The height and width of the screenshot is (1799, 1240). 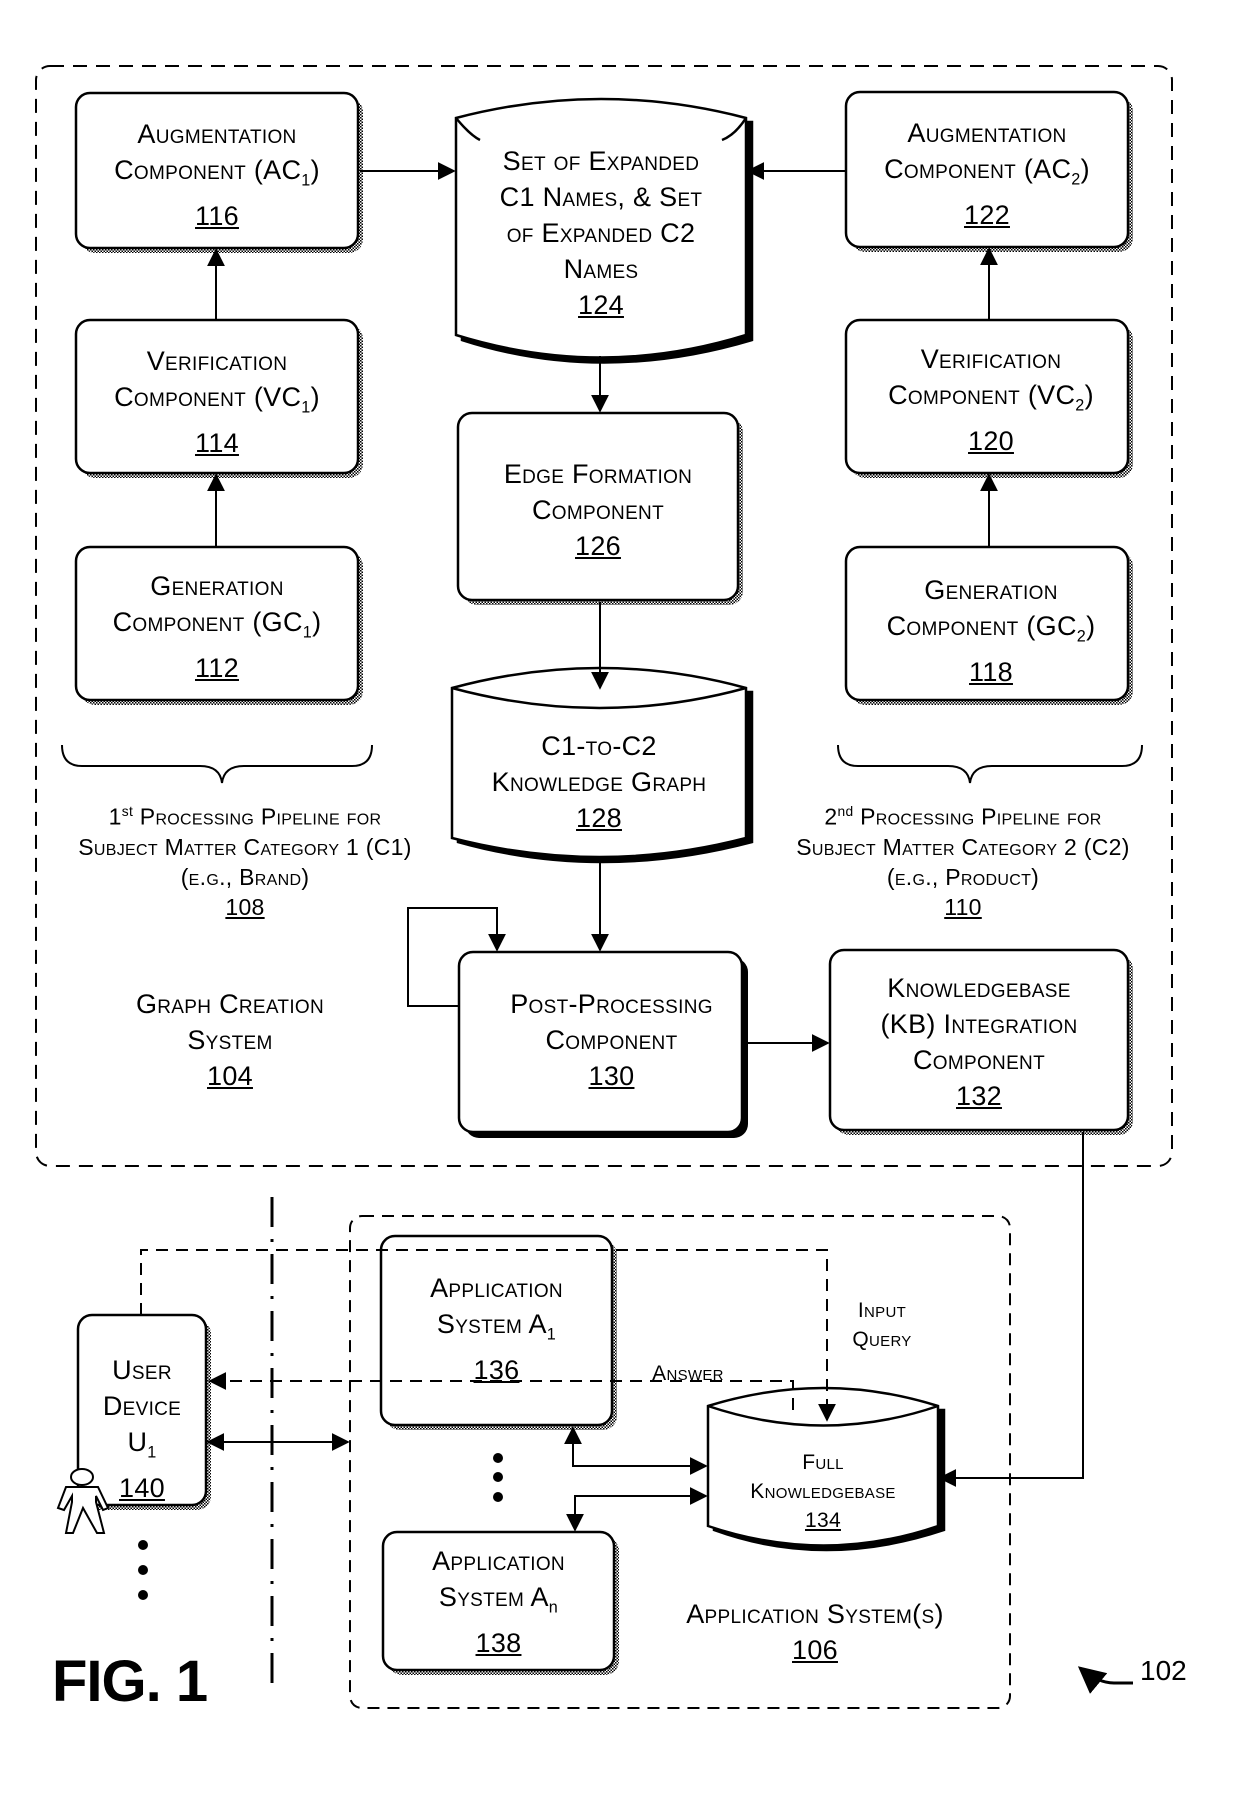 I want to click on pipeline1-ref: 108, so click(x=245, y=906).